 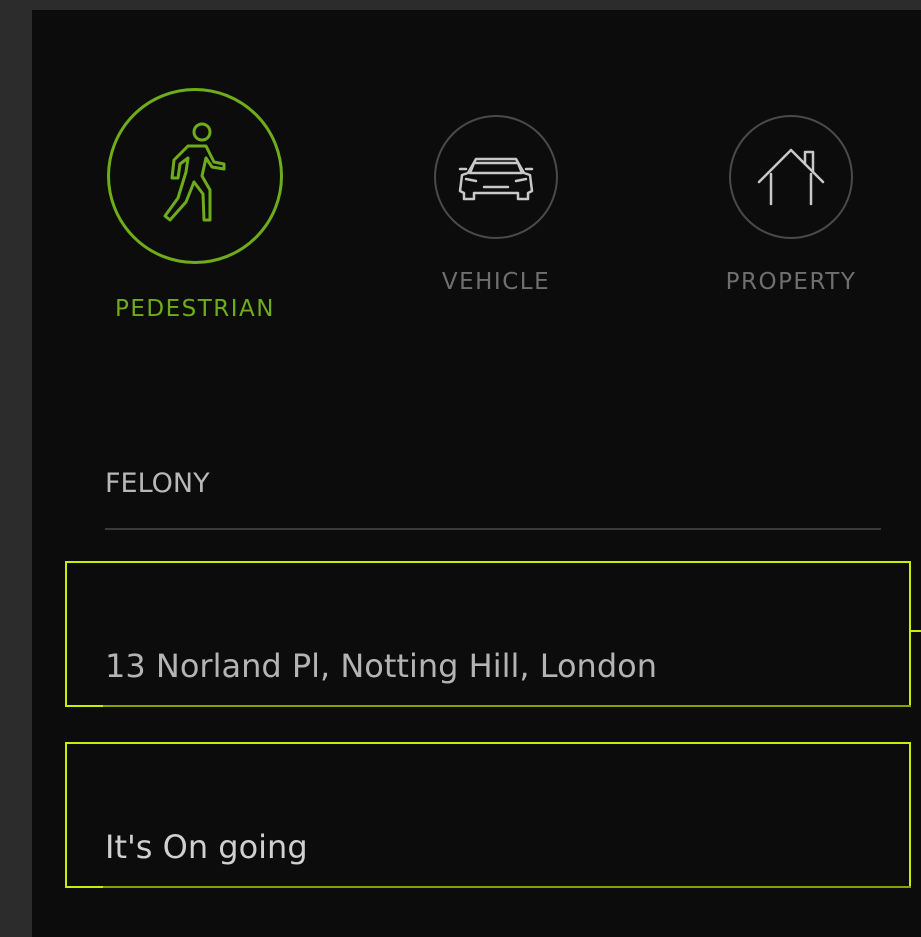 What do you see at coordinates (206, 847) in the screenshot?
I see `status-input: It's On going` at bounding box center [206, 847].